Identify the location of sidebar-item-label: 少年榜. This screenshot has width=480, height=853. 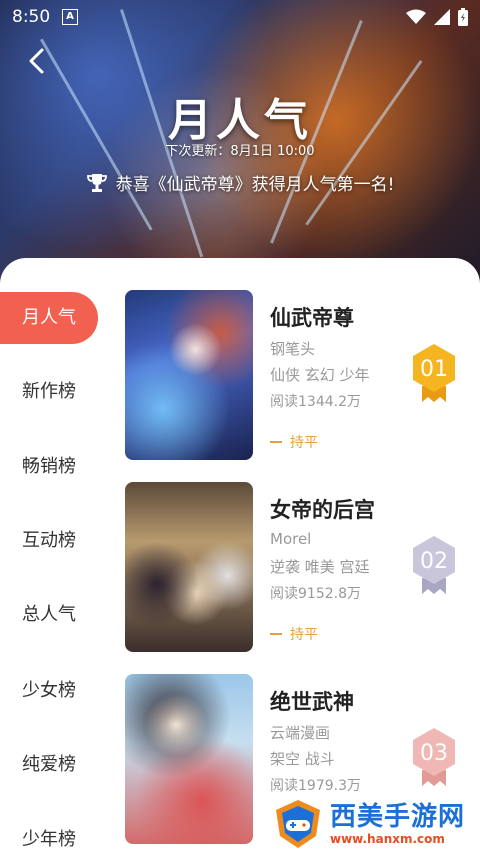
(49, 839).